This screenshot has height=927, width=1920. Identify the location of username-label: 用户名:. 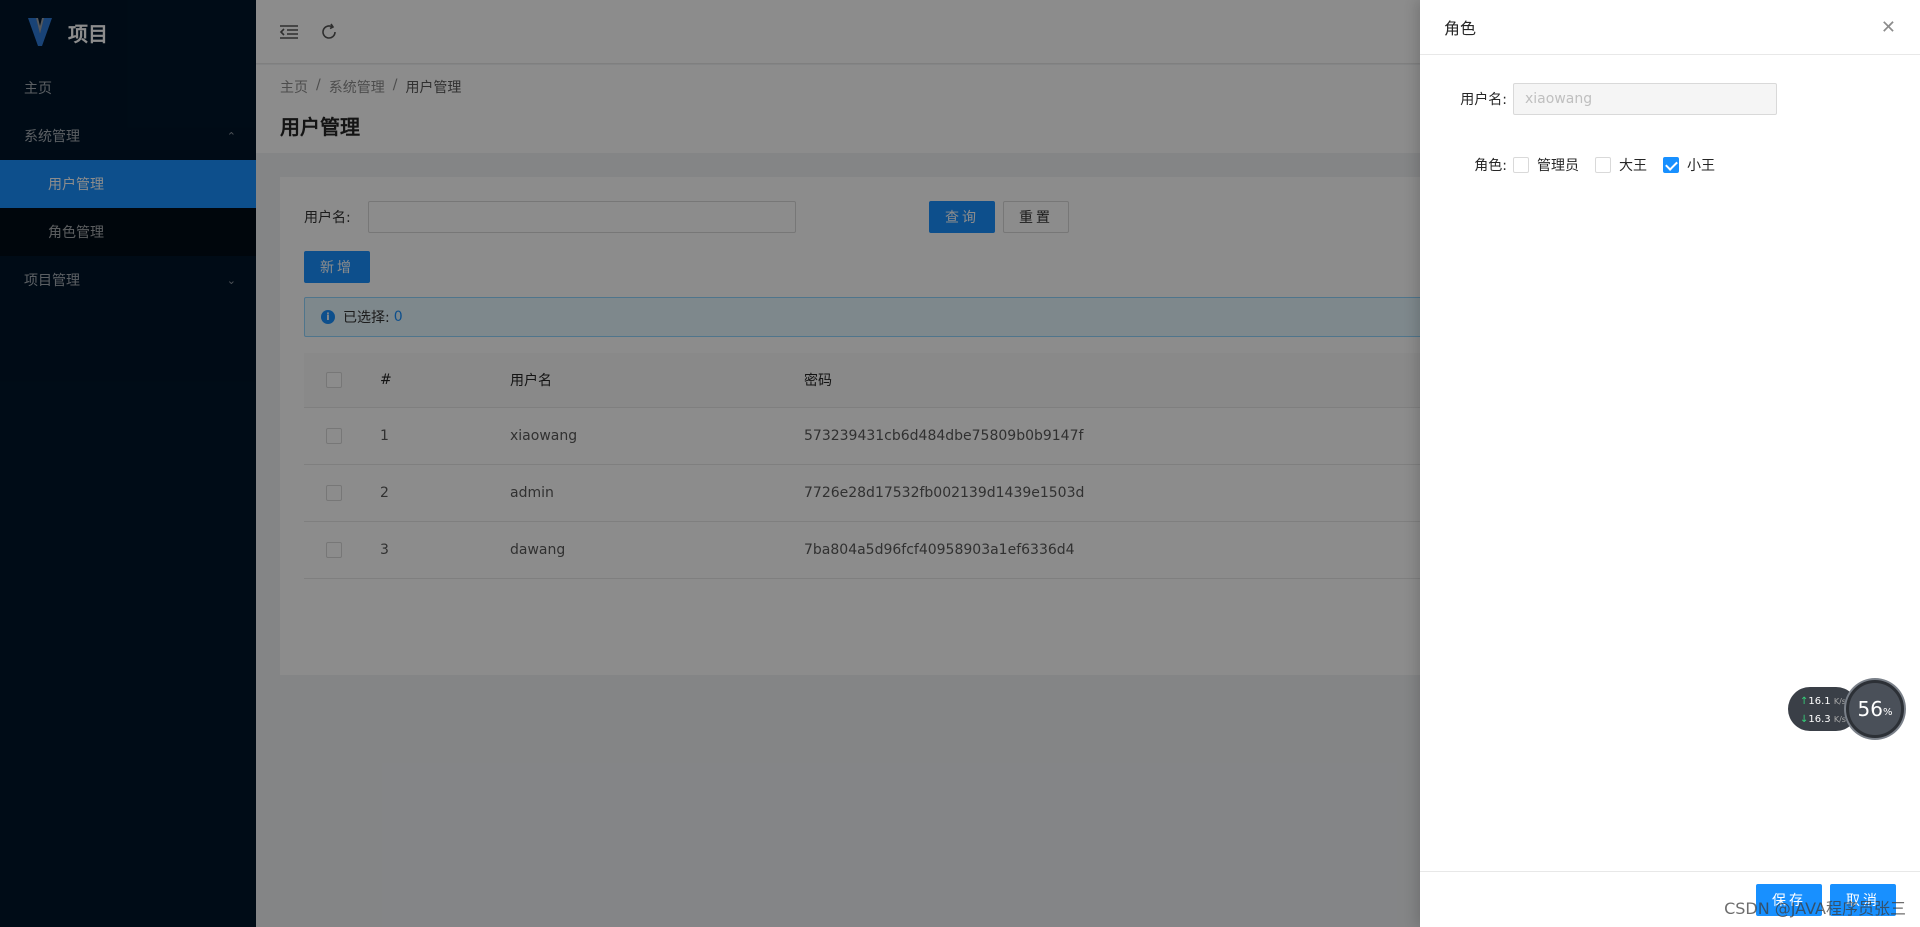
(1483, 100).